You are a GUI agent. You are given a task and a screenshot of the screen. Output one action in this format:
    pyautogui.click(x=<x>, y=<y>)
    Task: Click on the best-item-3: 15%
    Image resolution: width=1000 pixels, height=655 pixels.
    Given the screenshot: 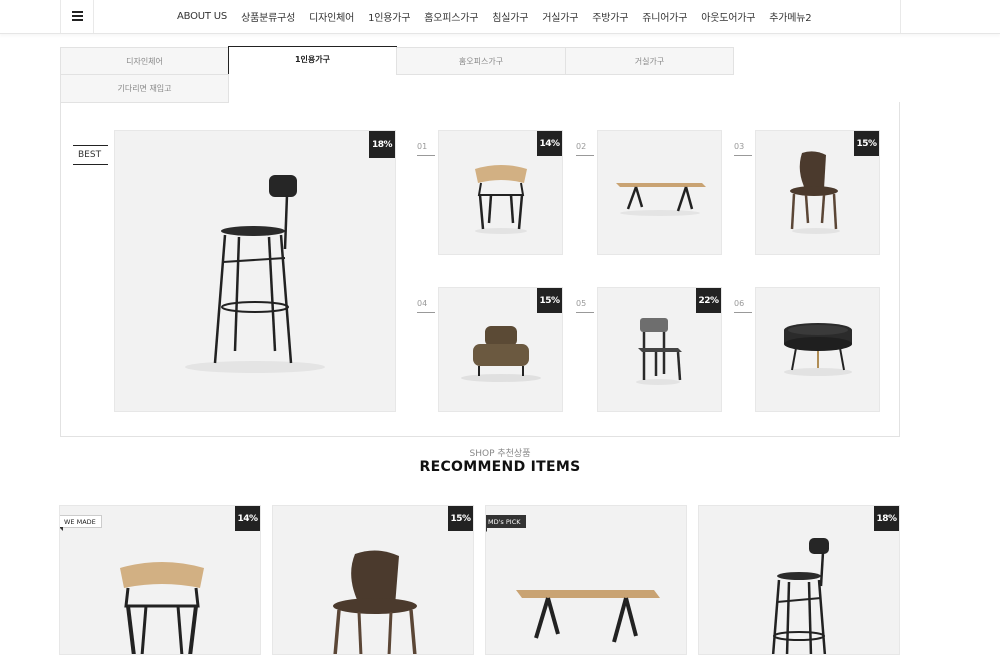 What is the action you would take?
    pyautogui.click(x=817, y=192)
    